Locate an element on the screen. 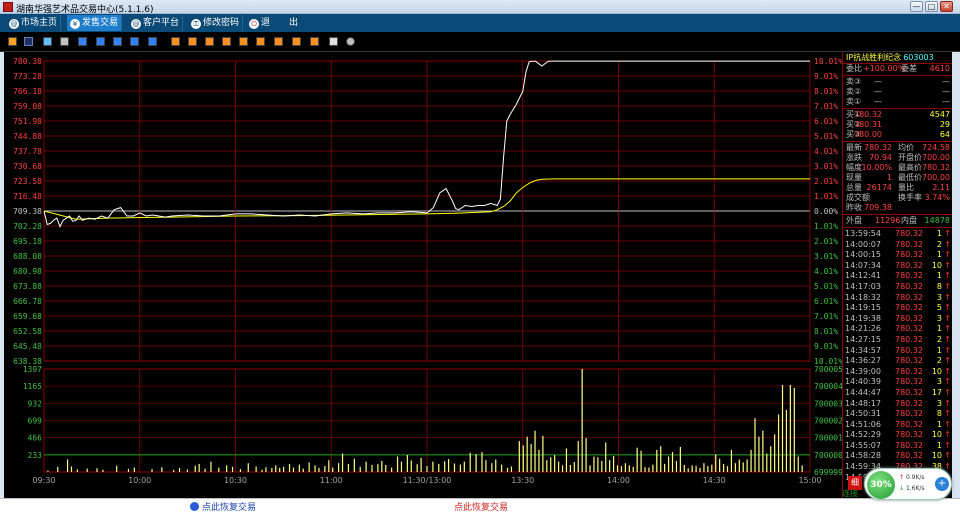  chart-toolbar is located at coordinates (480, 42).